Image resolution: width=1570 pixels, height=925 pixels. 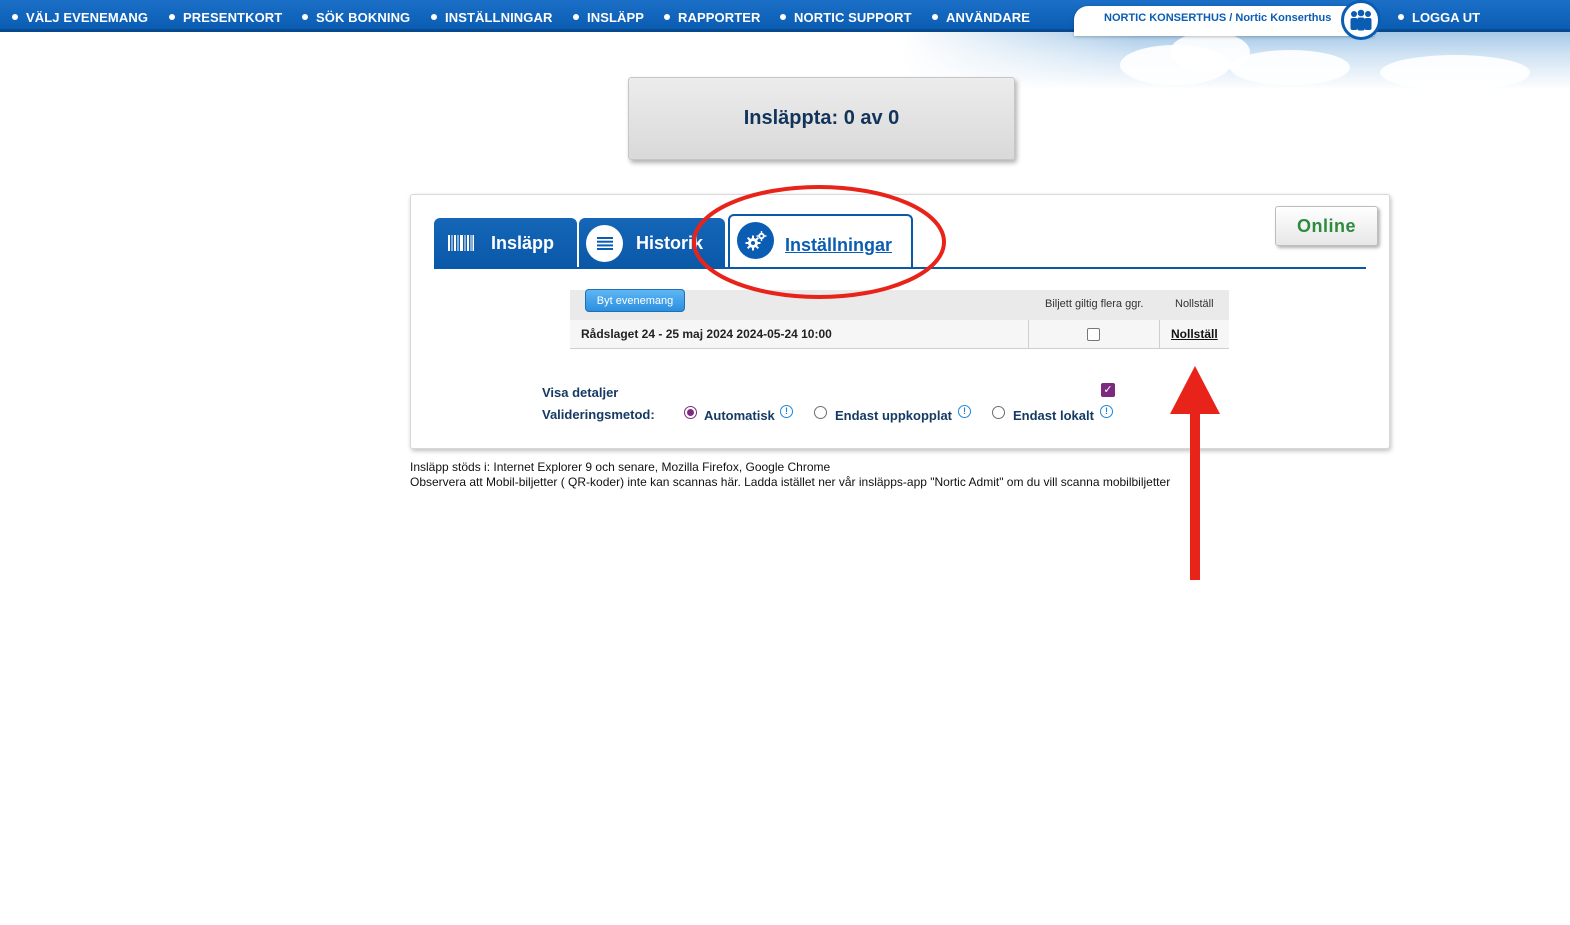 I want to click on admitted-counter: Insläppta: 0 av 0, so click(x=821, y=118).